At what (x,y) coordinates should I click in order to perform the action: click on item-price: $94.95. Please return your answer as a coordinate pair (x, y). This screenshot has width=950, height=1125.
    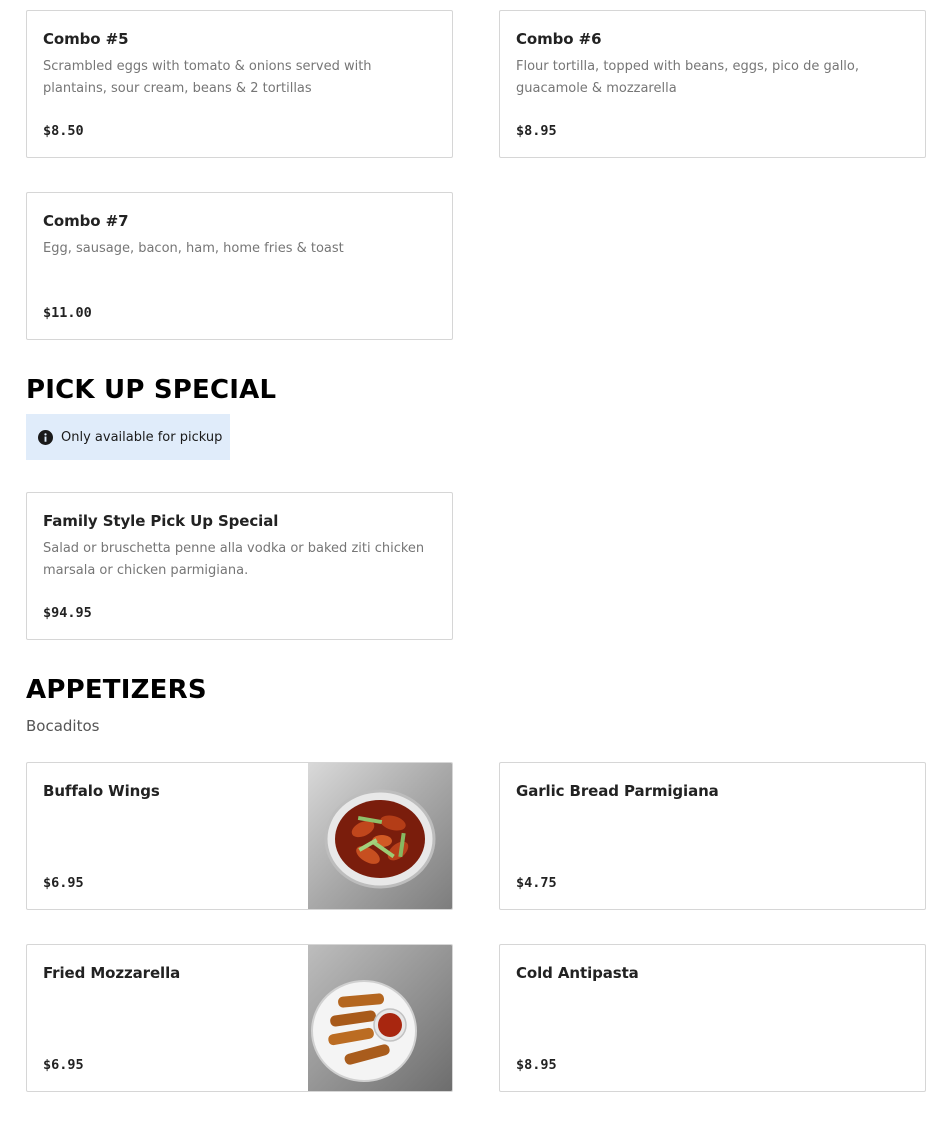
    Looking at the image, I should click on (67, 613).